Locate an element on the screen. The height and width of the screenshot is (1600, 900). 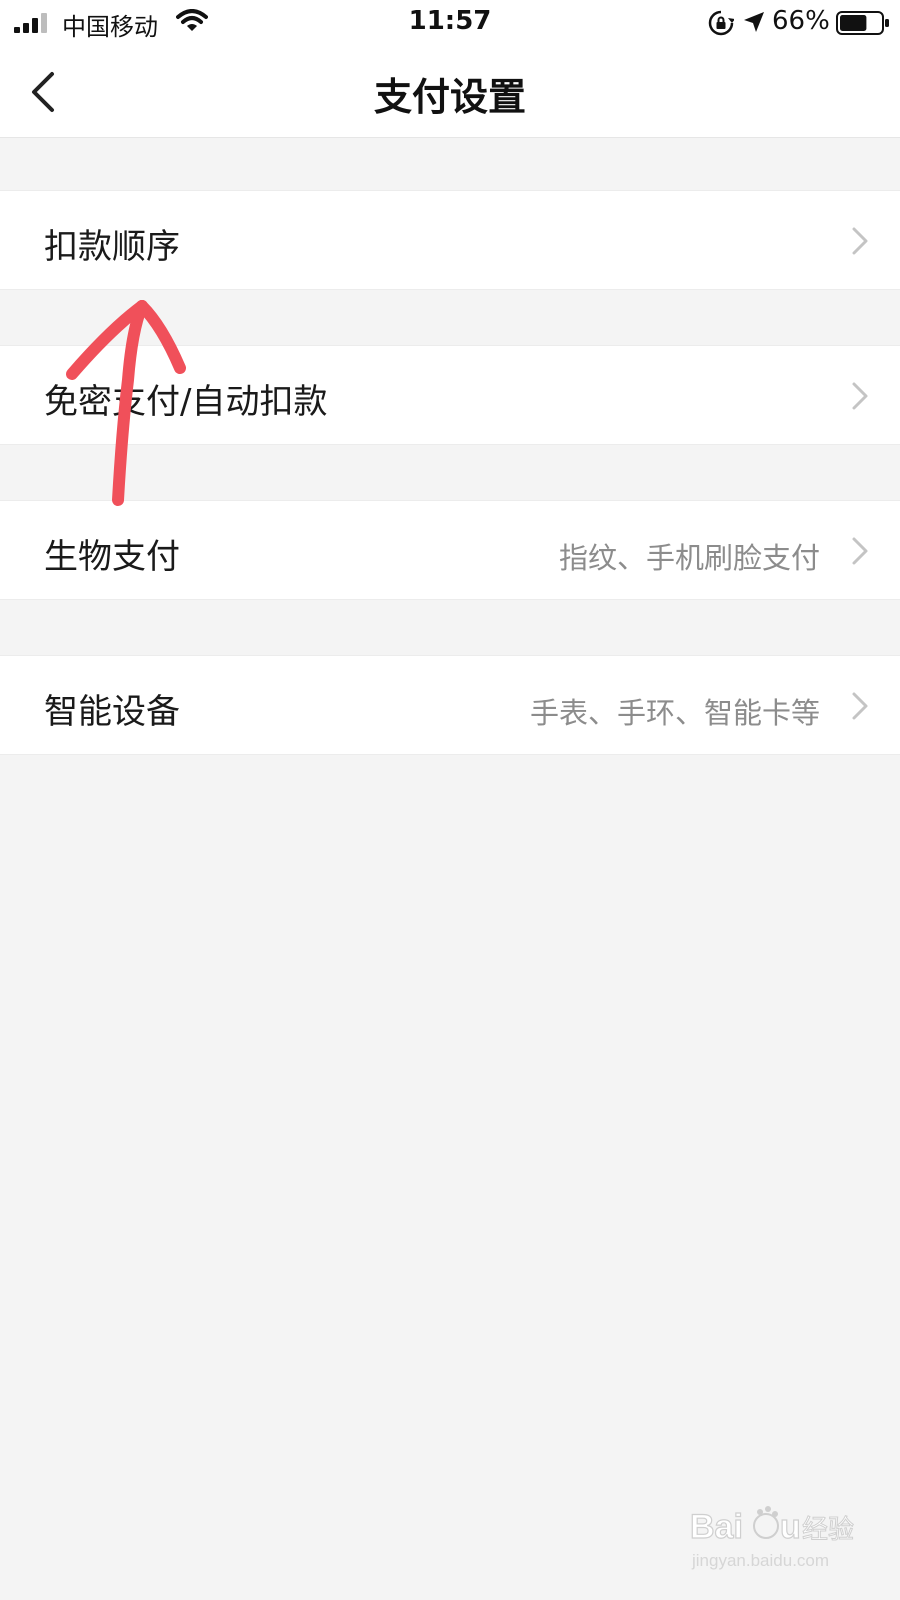
battery-icon is located at coordinates (862, 23).